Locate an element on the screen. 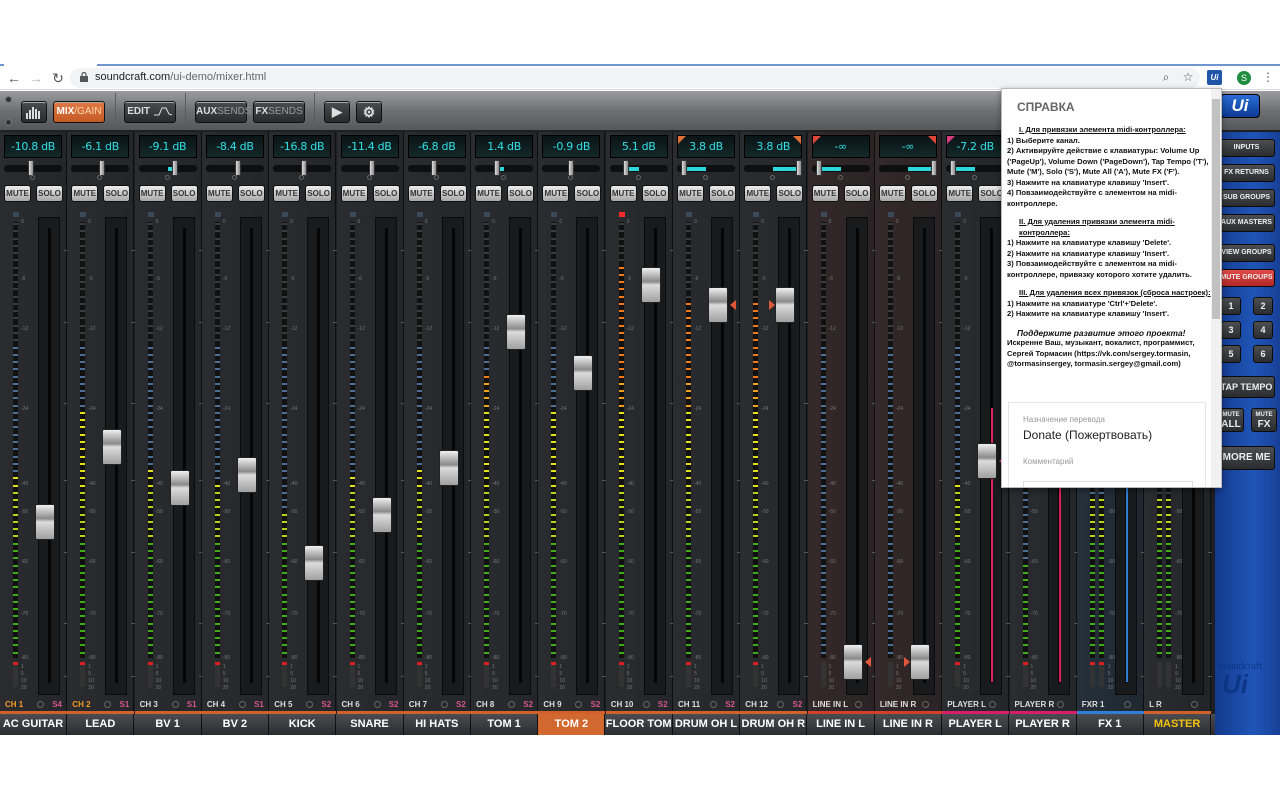 This screenshot has height=800, width=1280. mute-fx-button: MUTE FX is located at coordinates (1264, 420).